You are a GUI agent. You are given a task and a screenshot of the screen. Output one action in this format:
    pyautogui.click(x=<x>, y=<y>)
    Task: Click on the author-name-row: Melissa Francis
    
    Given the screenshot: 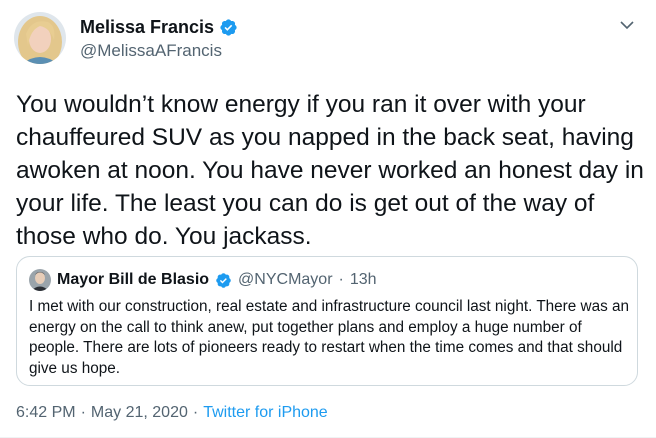 What is the action you would take?
    pyautogui.click(x=159, y=27)
    